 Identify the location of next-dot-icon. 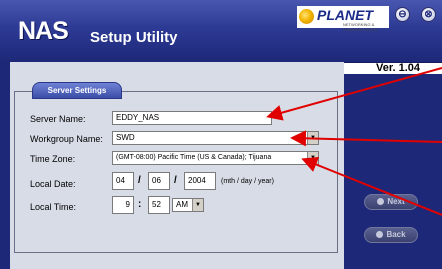
(381, 201).